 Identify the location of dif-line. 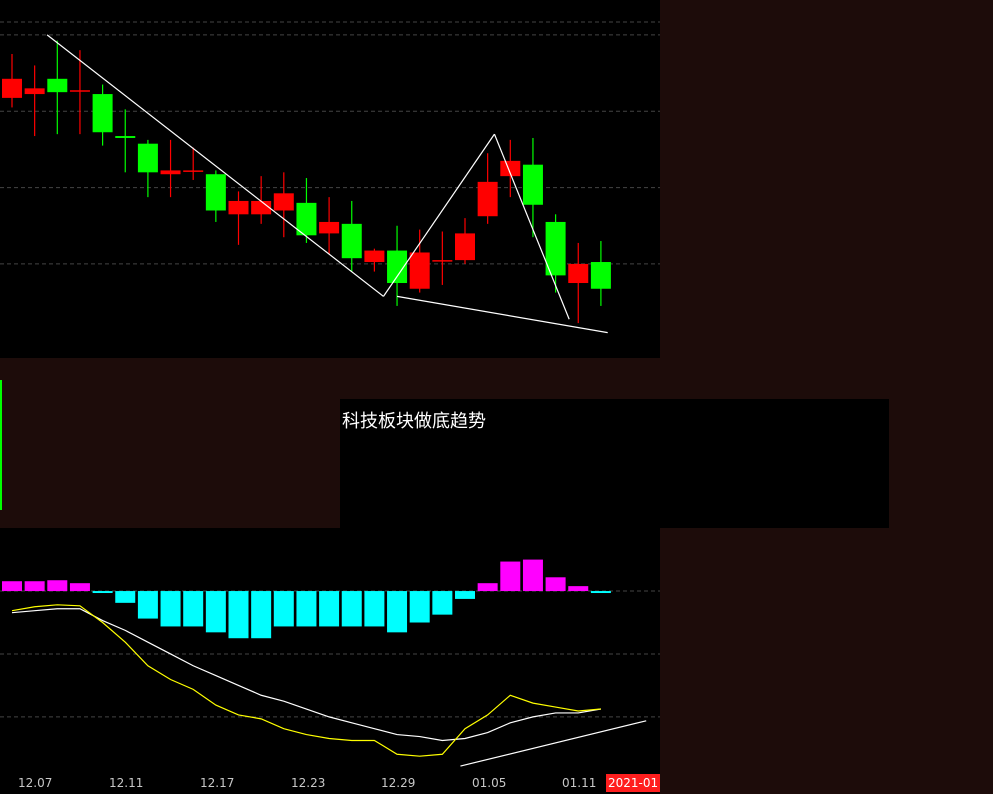
(306, 680).